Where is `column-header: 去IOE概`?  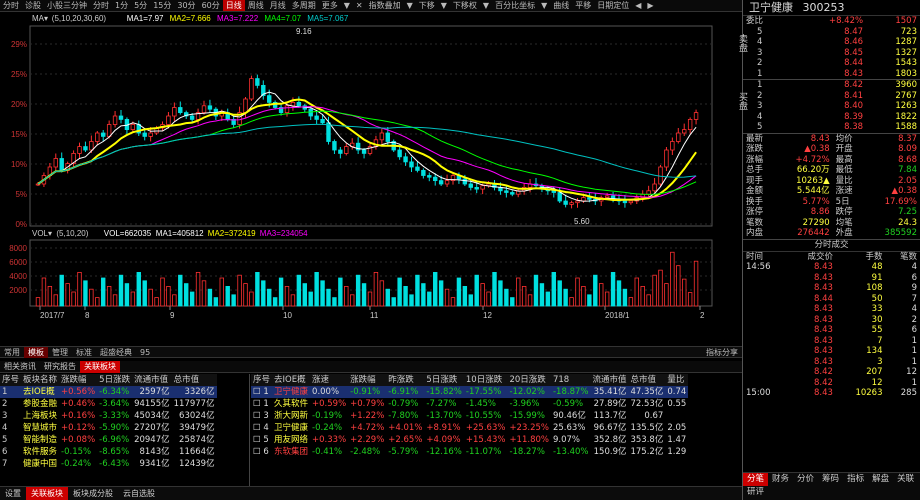
column-header: 去IOE概 is located at coordinates (291, 380).